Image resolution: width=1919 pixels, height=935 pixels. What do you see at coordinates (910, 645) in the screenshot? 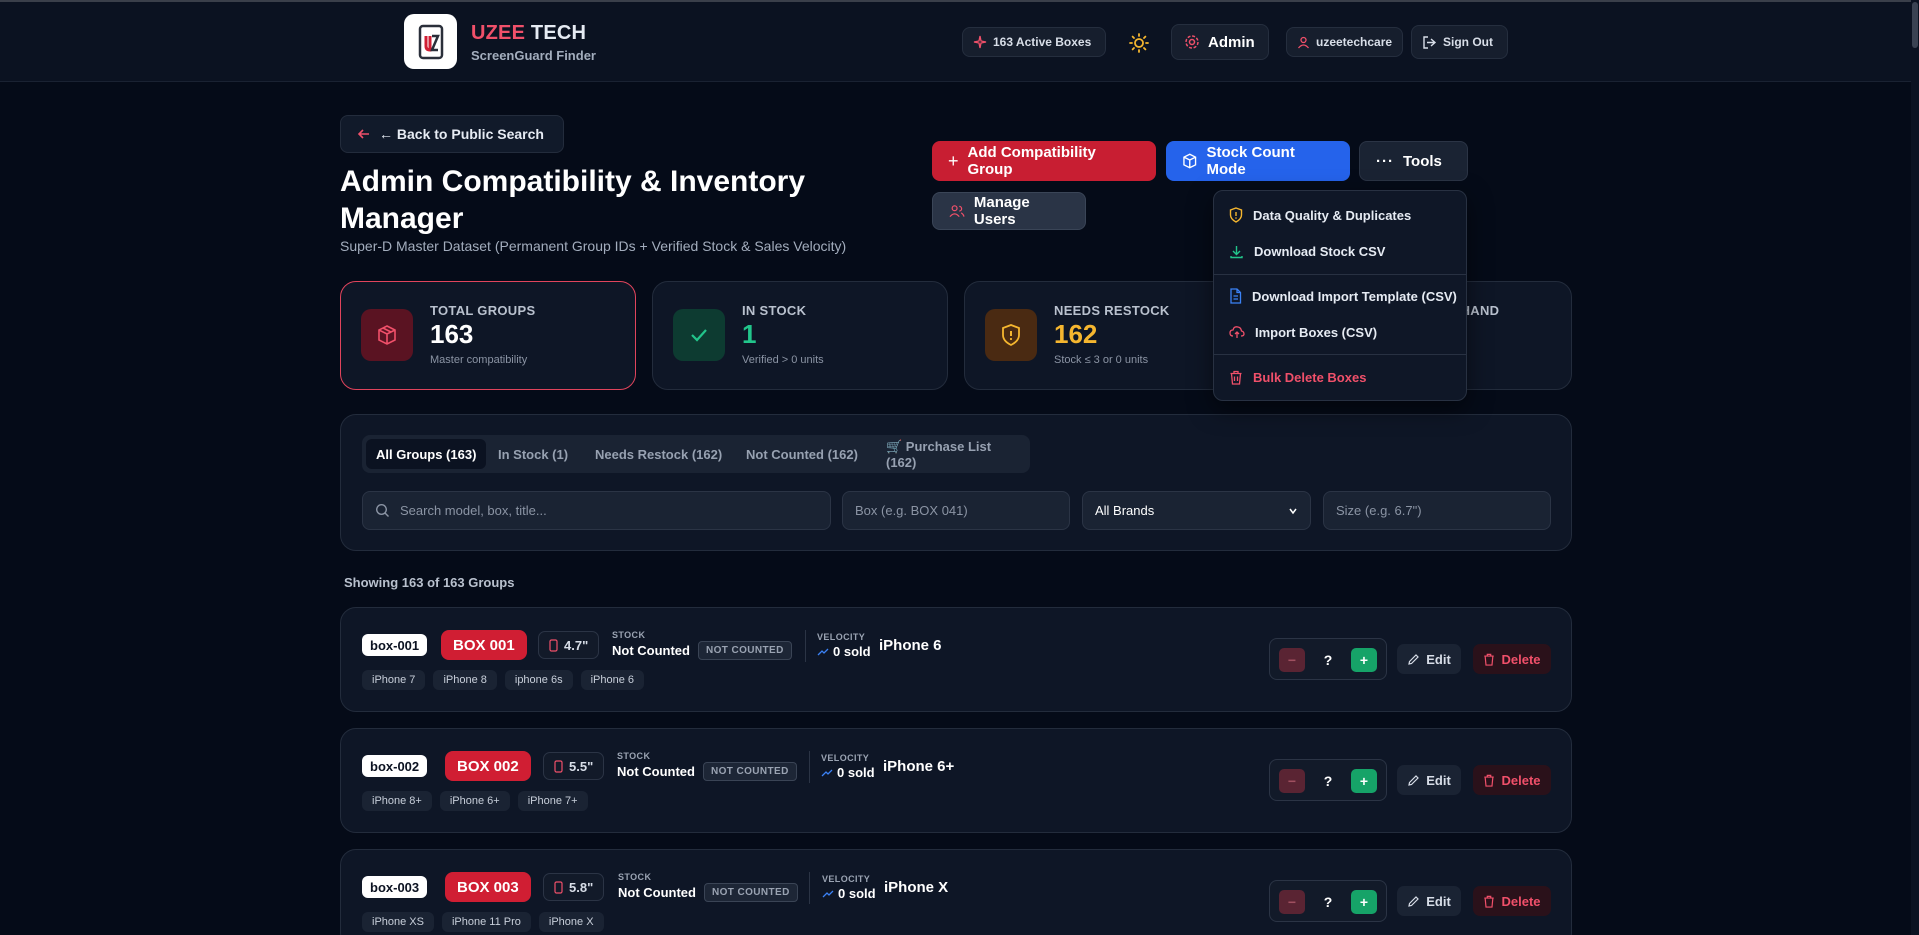
I see `primary-model: iPhone 6` at bounding box center [910, 645].